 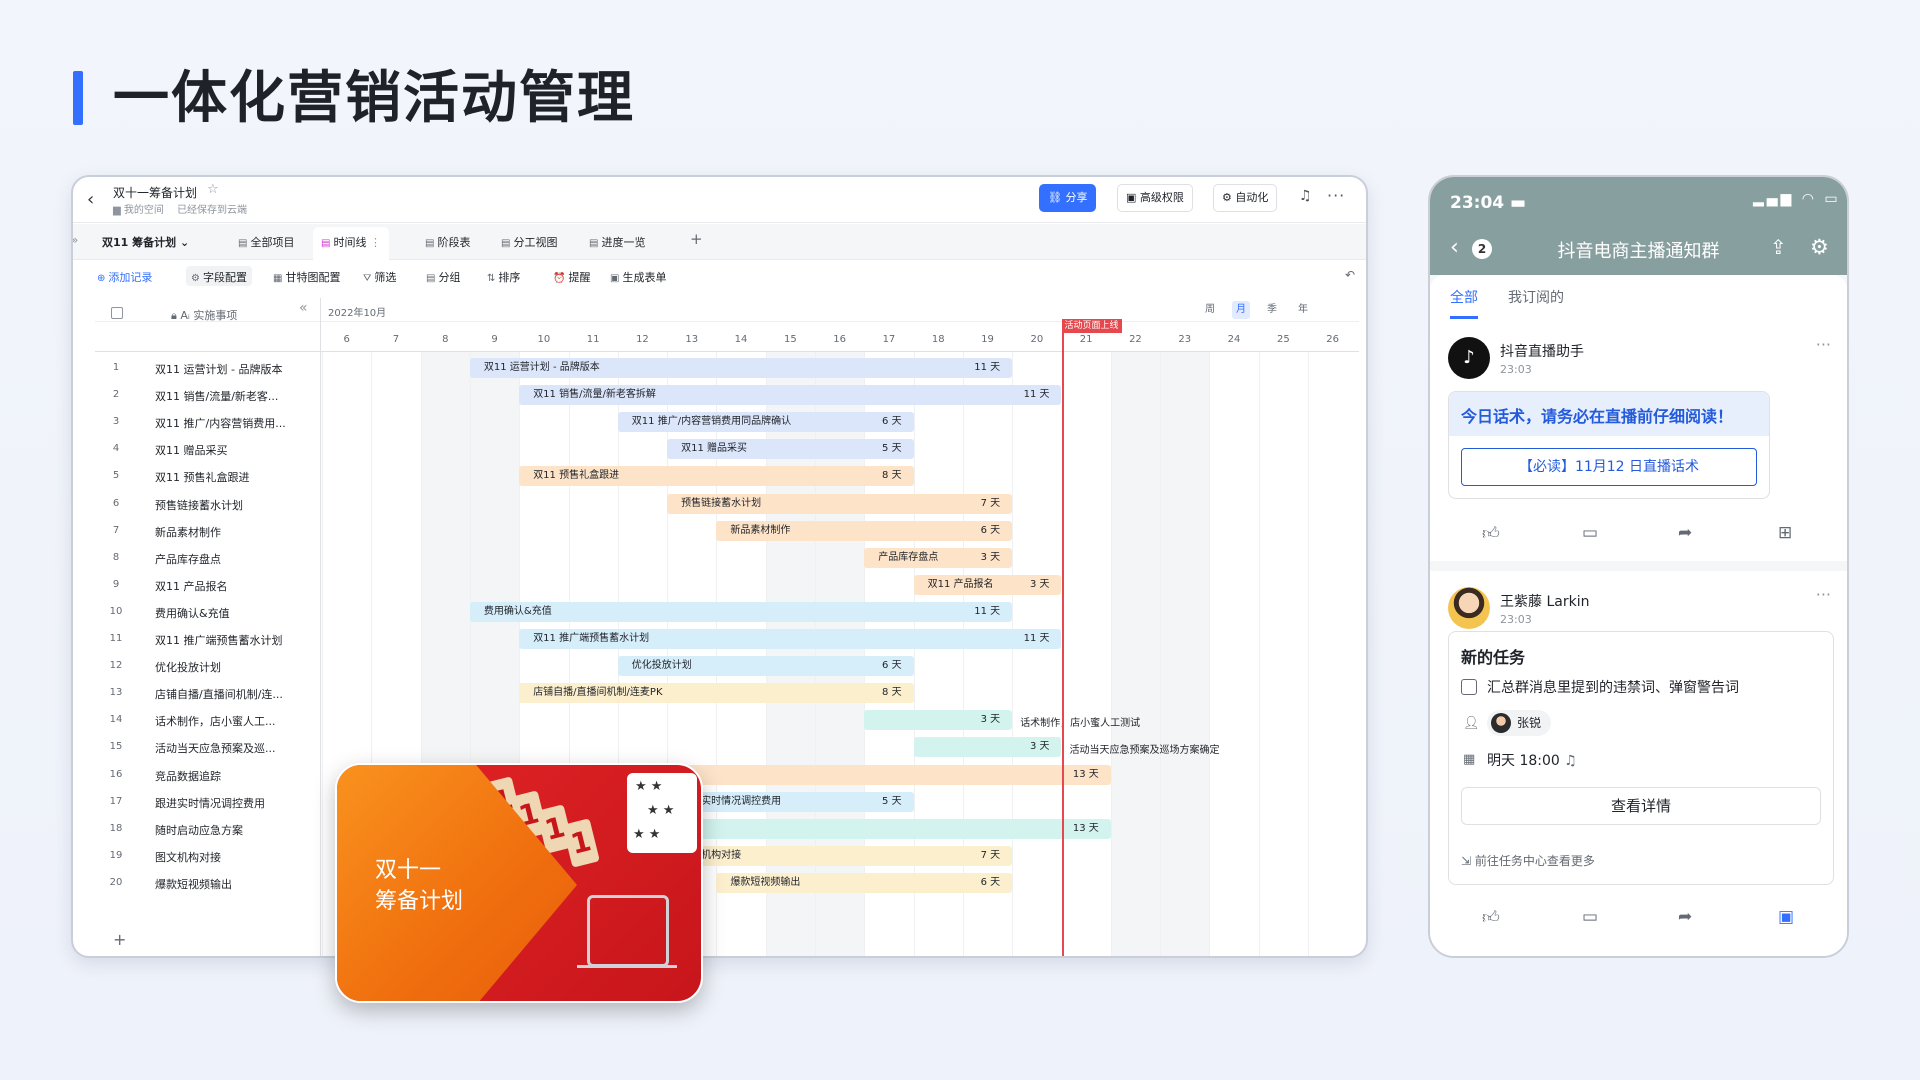 I want to click on table-row: 5 双11 预售礼盒跟进, so click(x=207, y=476).